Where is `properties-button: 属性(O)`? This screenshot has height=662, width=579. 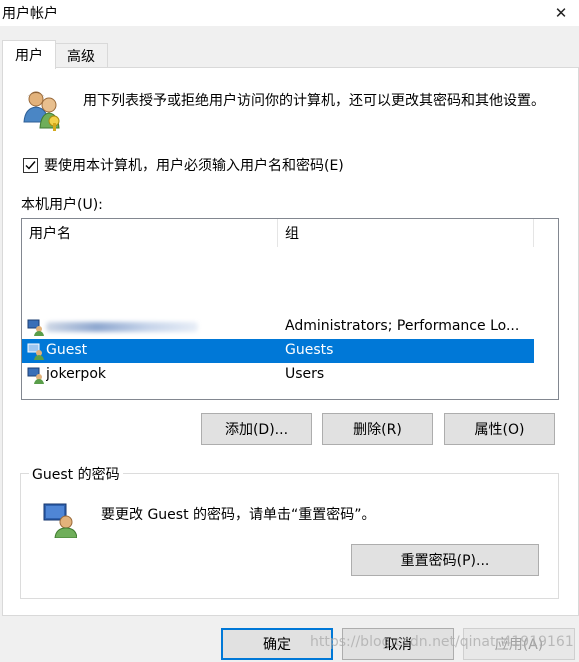
properties-button: 属性(O) is located at coordinates (499, 429).